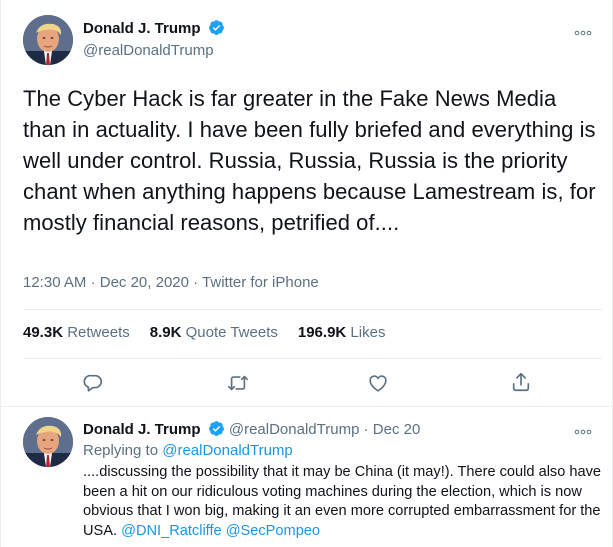 The image size is (613, 547). I want to click on like-icon, so click(378, 383).